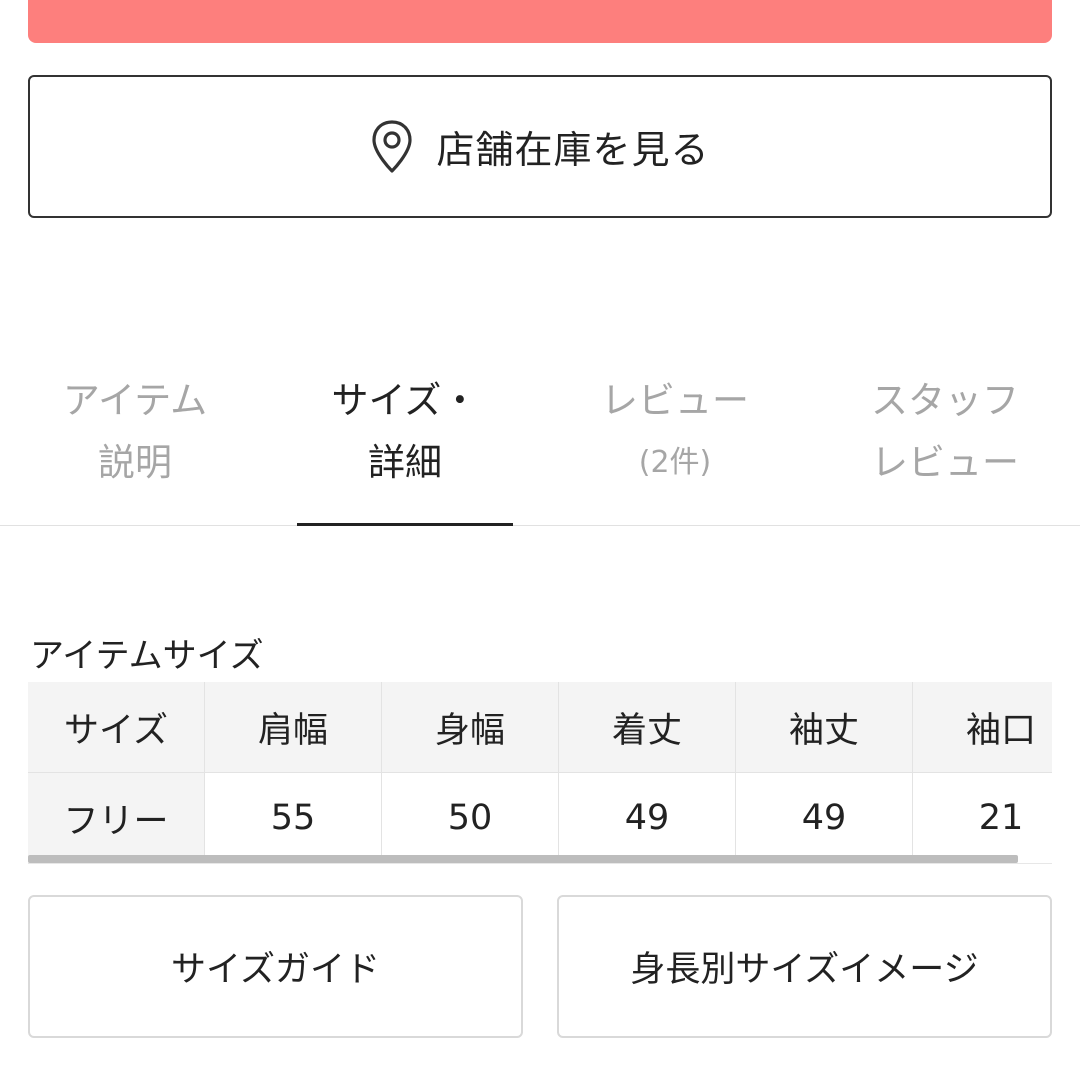 This screenshot has width=1080, height=1080. I want to click on table-bottom-border, so click(540, 863).